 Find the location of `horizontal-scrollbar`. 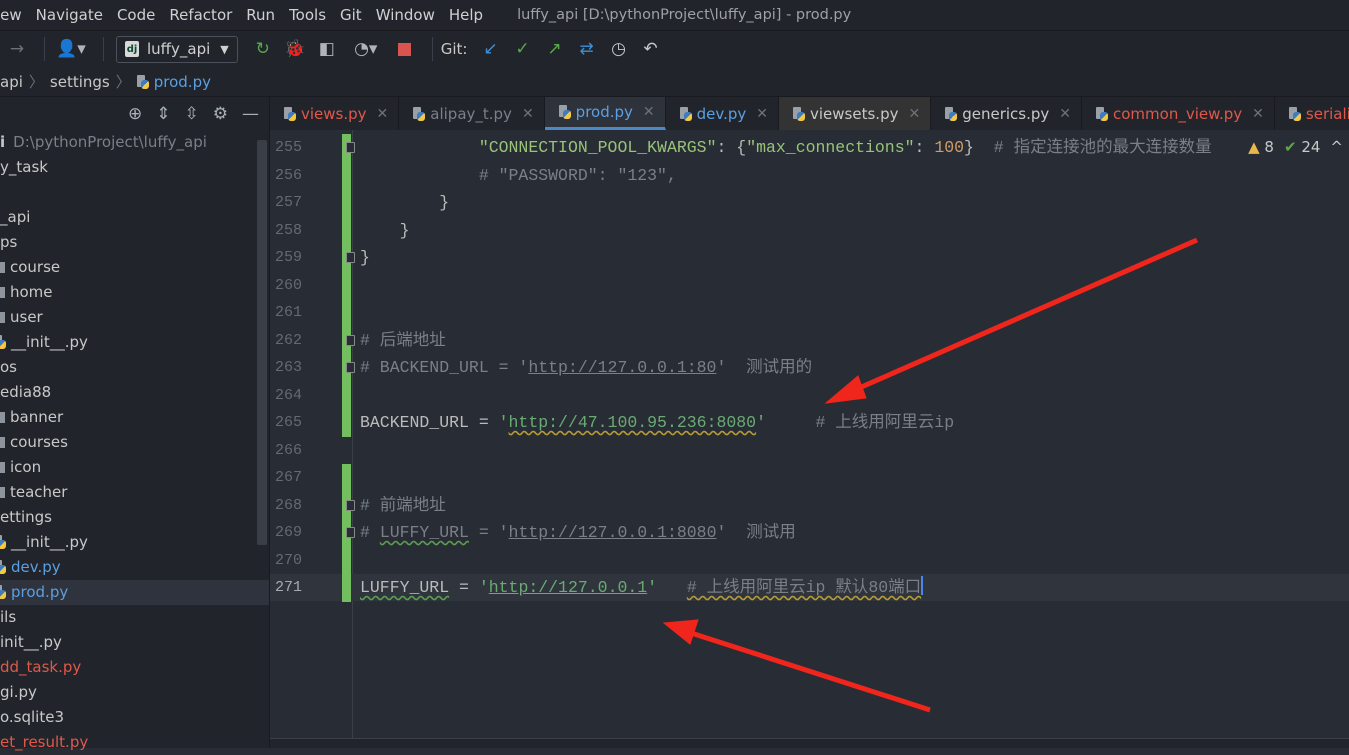

horizontal-scrollbar is located at coordinates (809, 743).